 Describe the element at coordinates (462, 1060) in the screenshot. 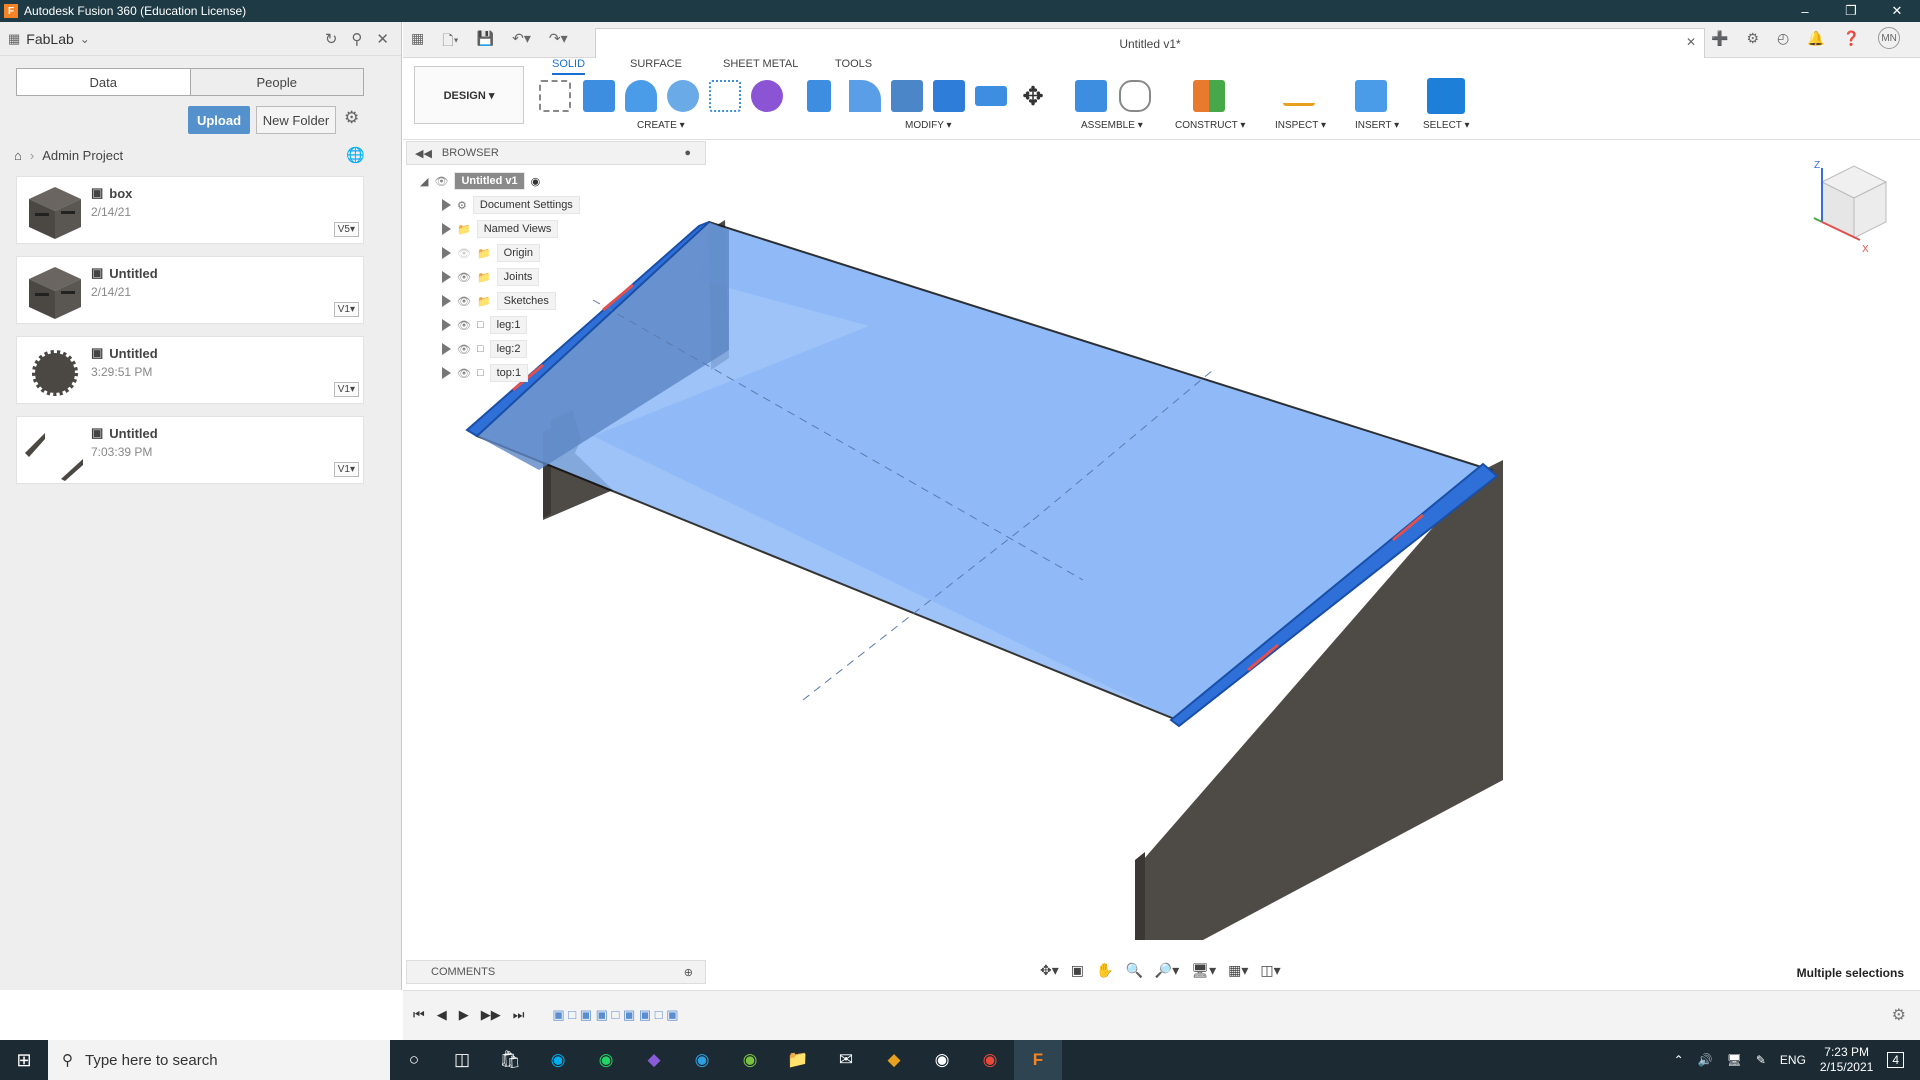

I see `task-view-icon: ◫` at that location.